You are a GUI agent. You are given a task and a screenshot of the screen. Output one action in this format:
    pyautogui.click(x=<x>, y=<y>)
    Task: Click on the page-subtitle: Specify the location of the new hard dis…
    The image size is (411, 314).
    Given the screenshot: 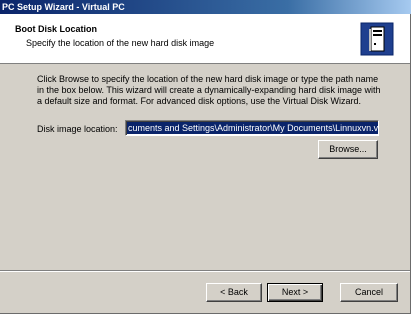 What is the action you would take?
    pyautogui.click(x=120, y=43)
    